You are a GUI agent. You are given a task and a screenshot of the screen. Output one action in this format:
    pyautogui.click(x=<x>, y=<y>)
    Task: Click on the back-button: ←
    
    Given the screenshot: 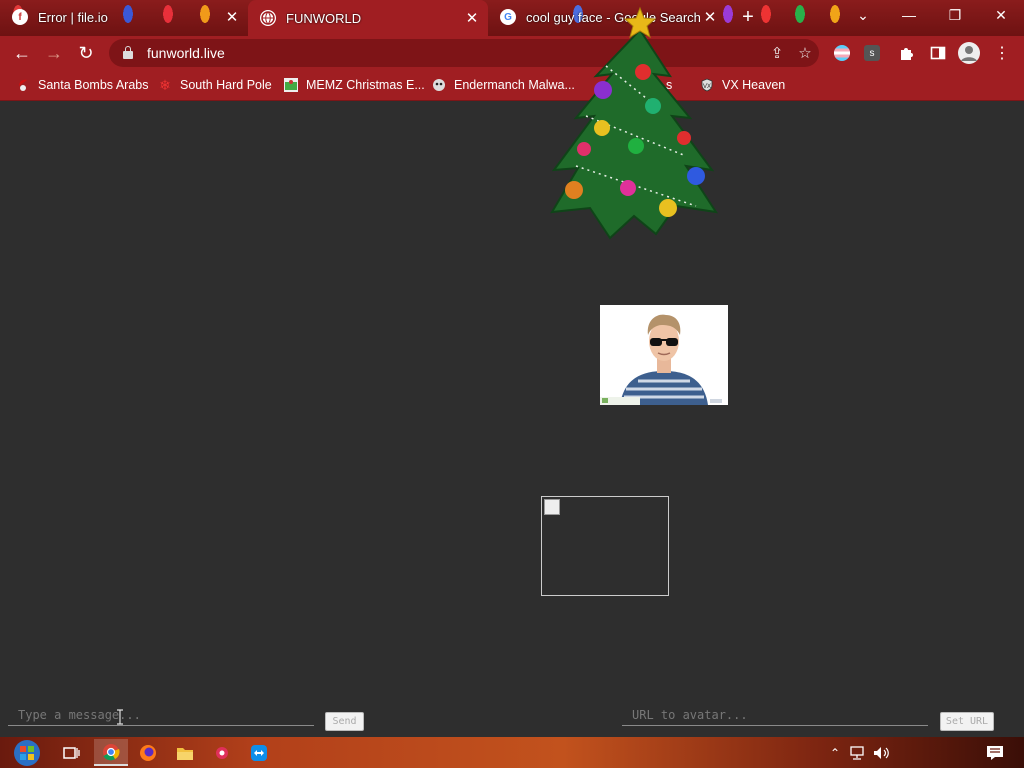 What is the action you would take?
    pyautogui.click(x=22, y=53)
    